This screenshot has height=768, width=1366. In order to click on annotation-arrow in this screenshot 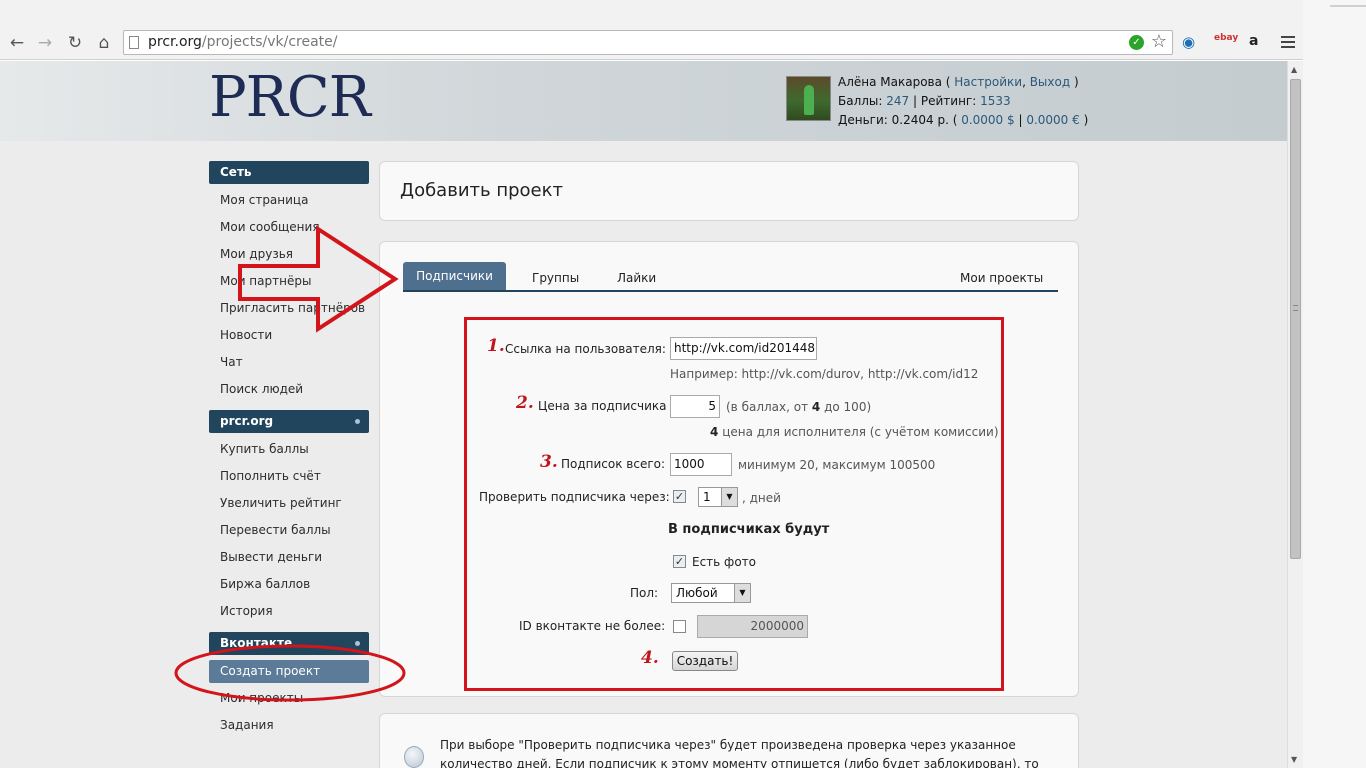, I will do `click(318, 279)`.